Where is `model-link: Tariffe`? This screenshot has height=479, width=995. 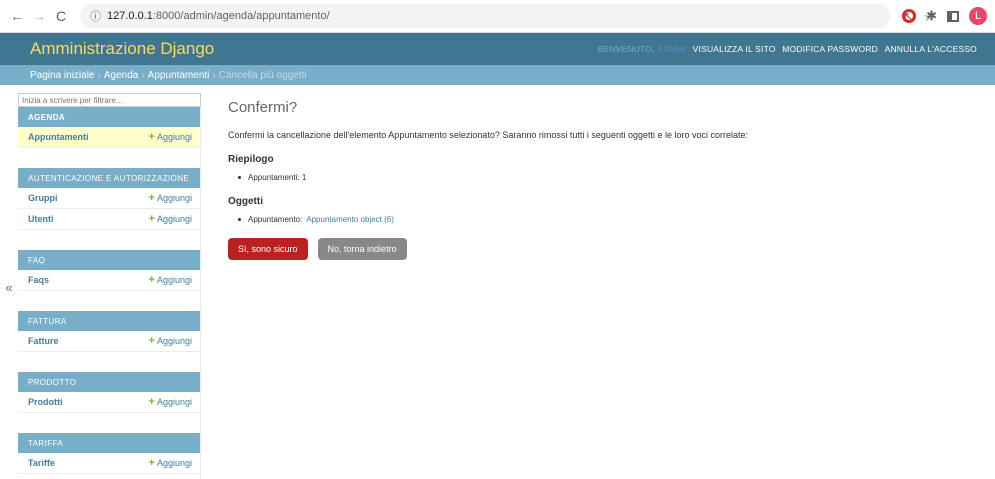
model-link: Tariffe is located at coordinates (41, 463).